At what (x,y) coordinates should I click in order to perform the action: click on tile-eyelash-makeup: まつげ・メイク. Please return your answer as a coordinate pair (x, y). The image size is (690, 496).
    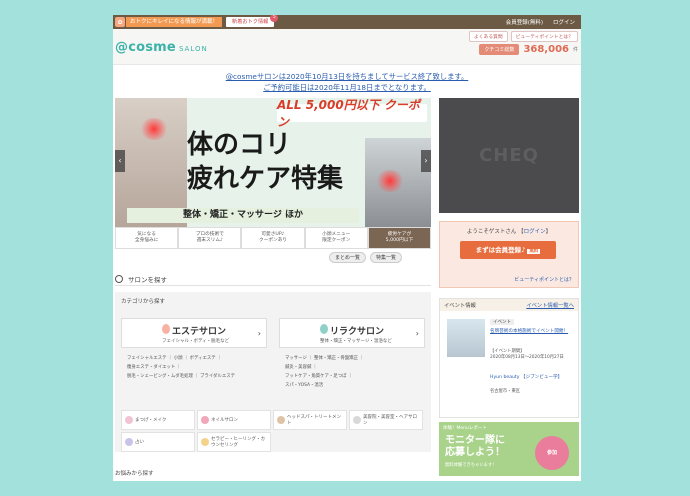
    Looking at the image, I should click on (158, 420).